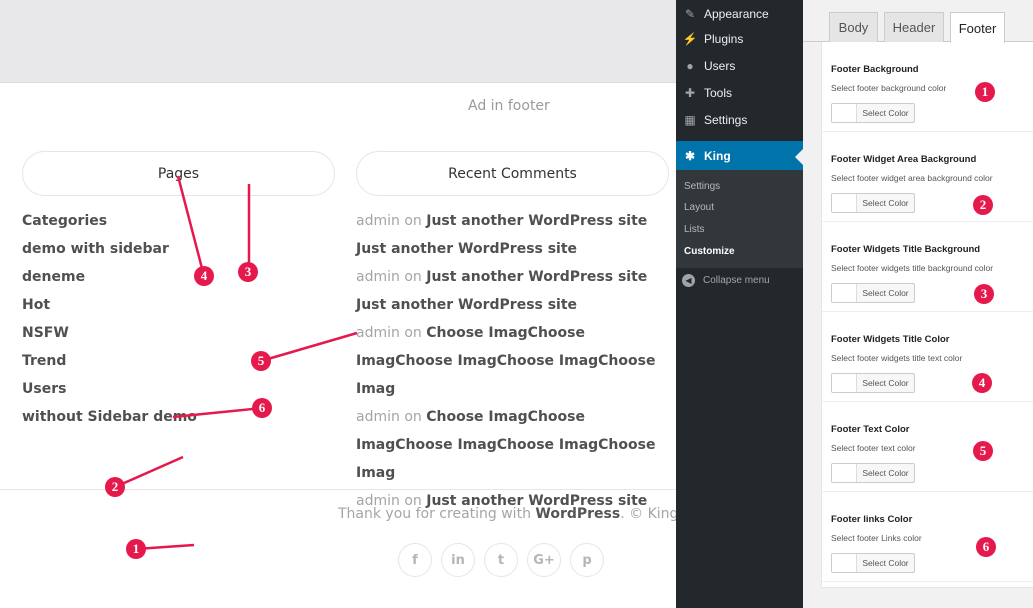  I want to click on page-link-without-sidebar-demo: without Sidebar demo, so click(109, 417).